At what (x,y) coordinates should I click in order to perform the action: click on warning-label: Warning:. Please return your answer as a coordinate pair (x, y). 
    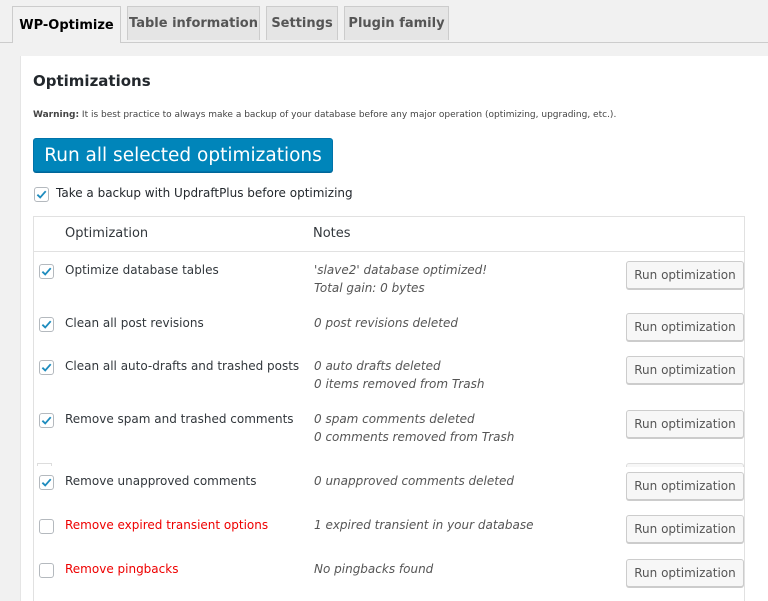
    Looking at the image, I should click on (56, 115).